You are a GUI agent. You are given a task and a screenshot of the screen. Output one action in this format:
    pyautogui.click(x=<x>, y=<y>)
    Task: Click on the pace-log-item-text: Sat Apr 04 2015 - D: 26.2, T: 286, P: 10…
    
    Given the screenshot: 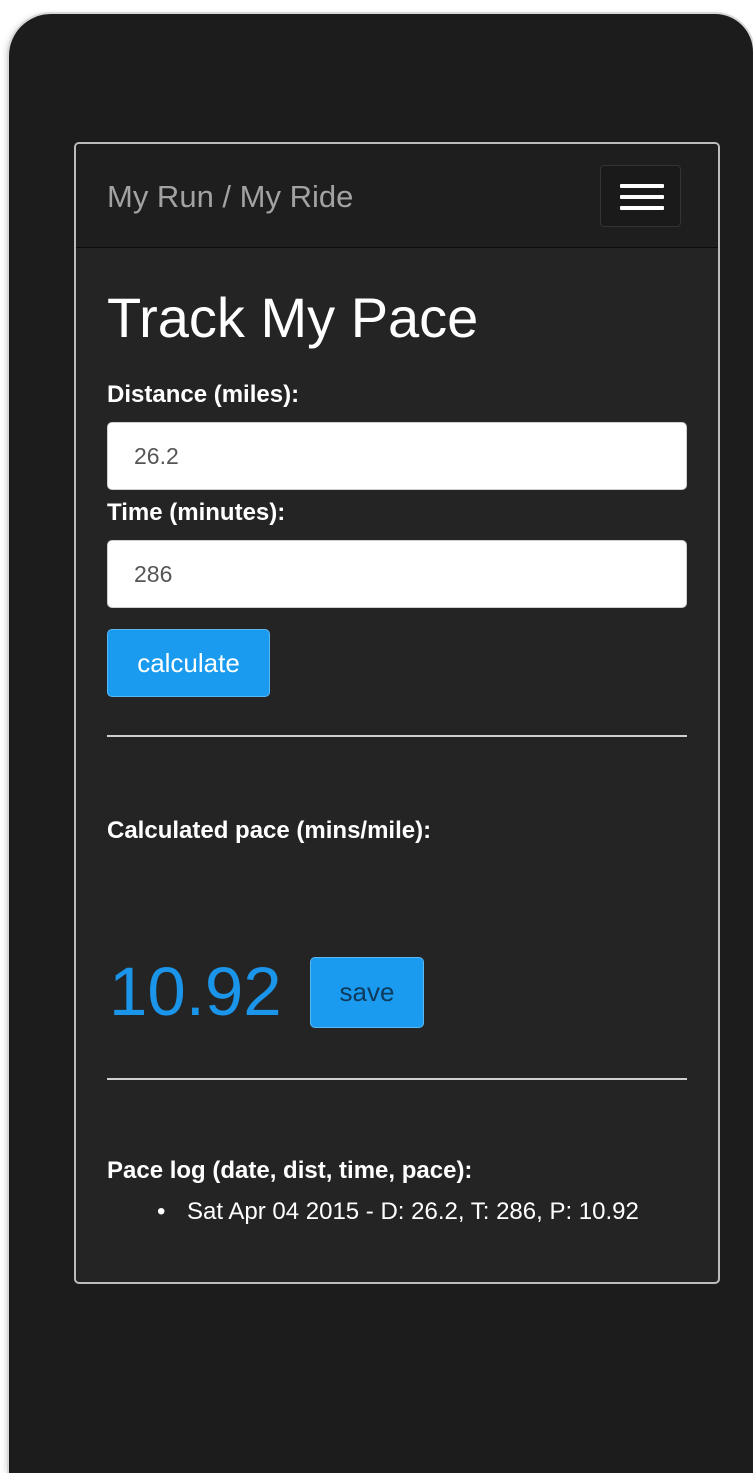 What is the action you would take?
    pyautogui.click(x=413, y=1211)
    